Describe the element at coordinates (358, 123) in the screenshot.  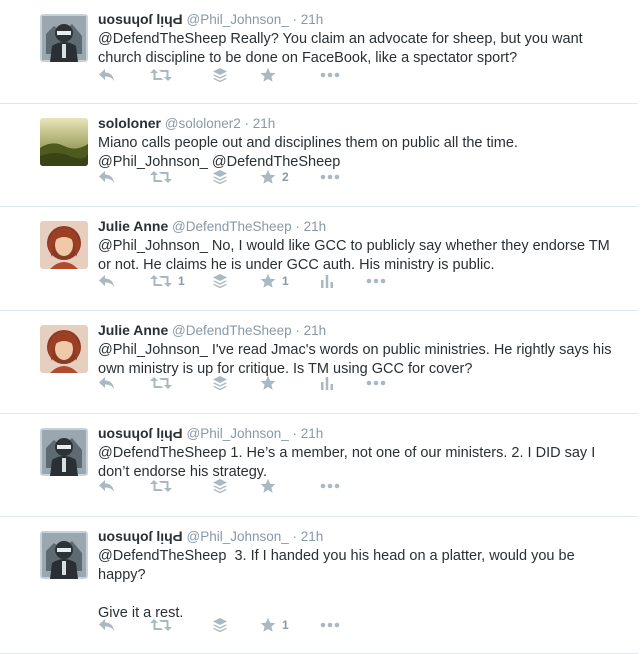
I see `tweet-header: sololoner @sololoner2 · 21h` at that location.